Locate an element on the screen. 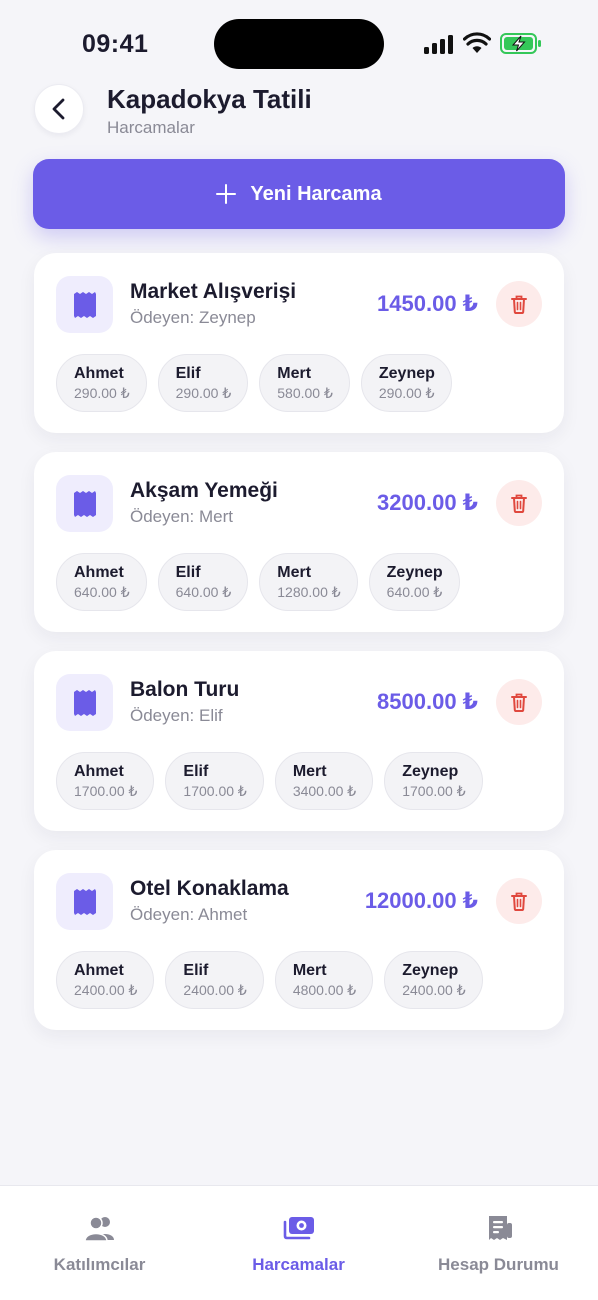 This screenshot has width=598, height=1300. chevron-left-icon is located at coordinates (58, 109).